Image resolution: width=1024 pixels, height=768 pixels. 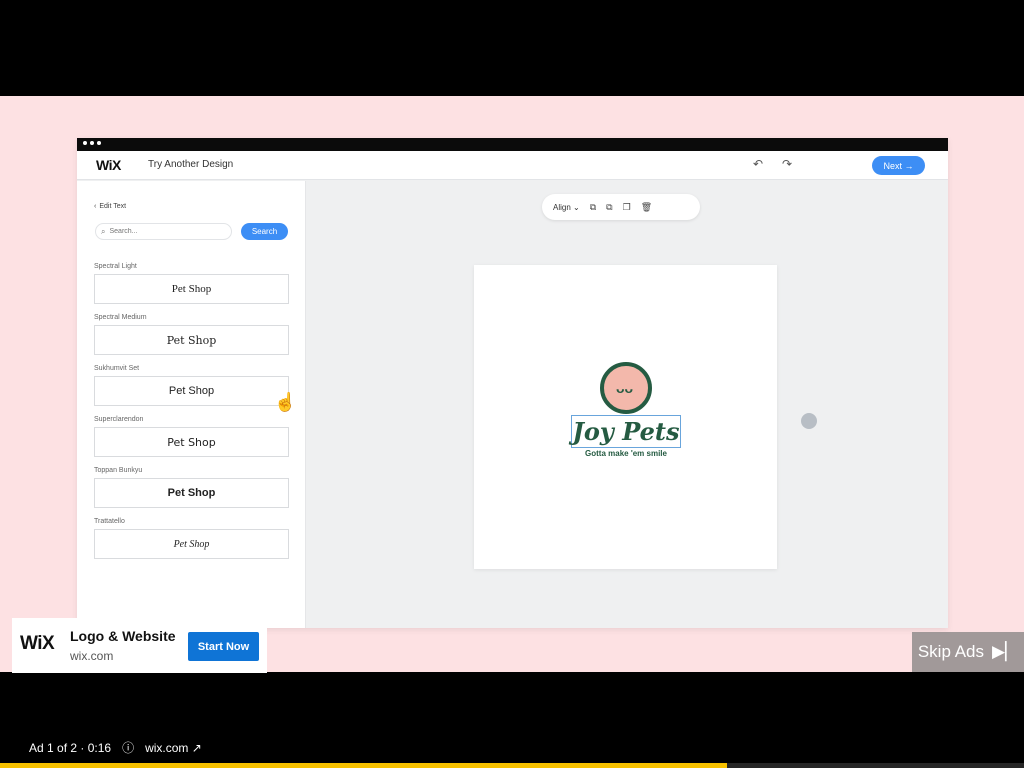 I want to click on window-controls, so click(x=92, y=143).